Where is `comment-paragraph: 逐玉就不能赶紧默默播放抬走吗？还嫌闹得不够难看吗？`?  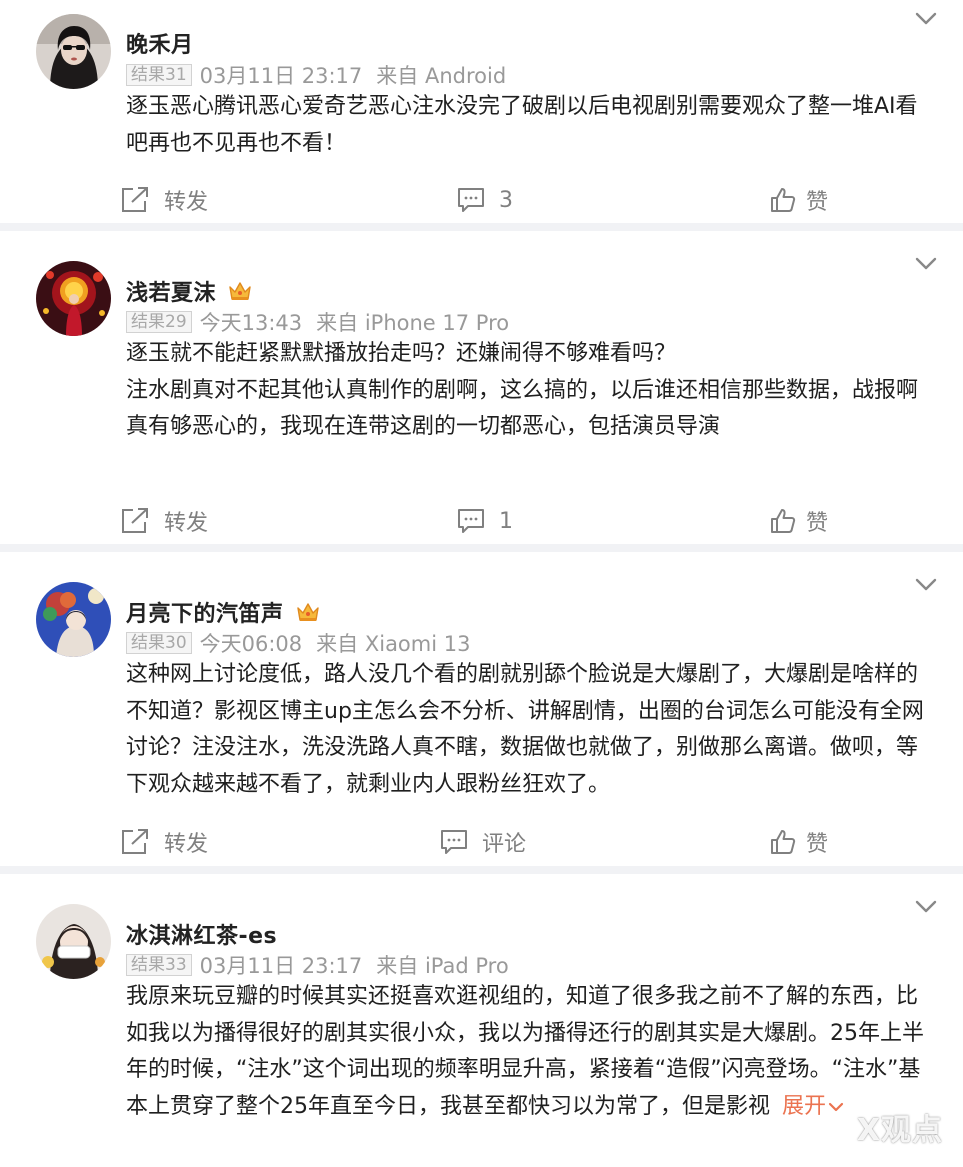 comment-paragraph: 逐玉就不能赶紧默默播放抬走吗？还嫌闹得不够难看吗？ is located at coordinates (401, 353).